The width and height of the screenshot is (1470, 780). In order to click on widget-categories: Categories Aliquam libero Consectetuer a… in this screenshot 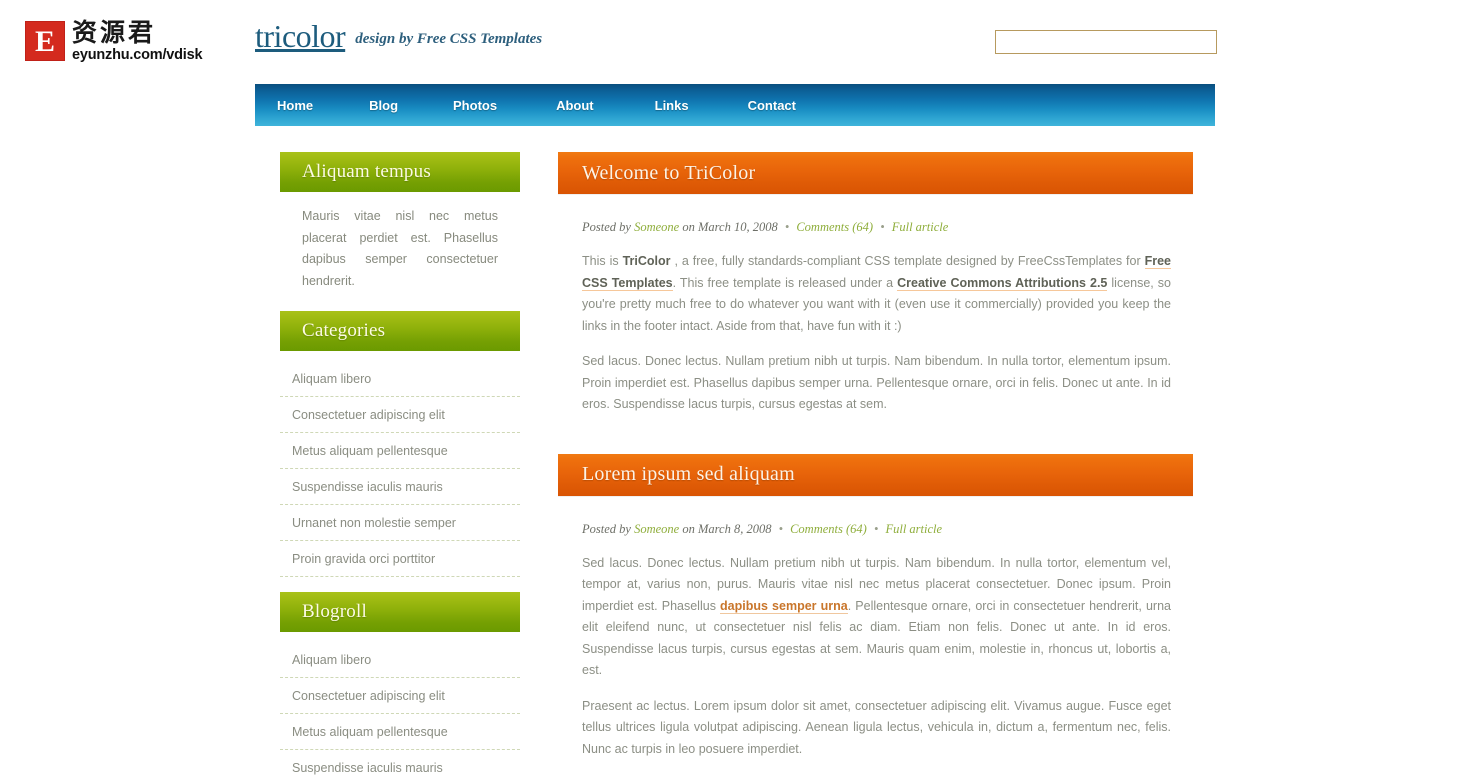, I will do `click(400, 444)`.